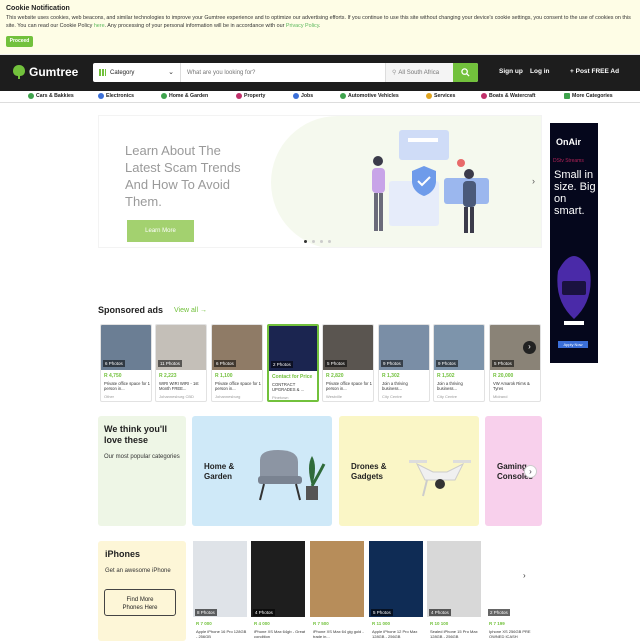  I want to click on boat-icon, so click(484, 96).